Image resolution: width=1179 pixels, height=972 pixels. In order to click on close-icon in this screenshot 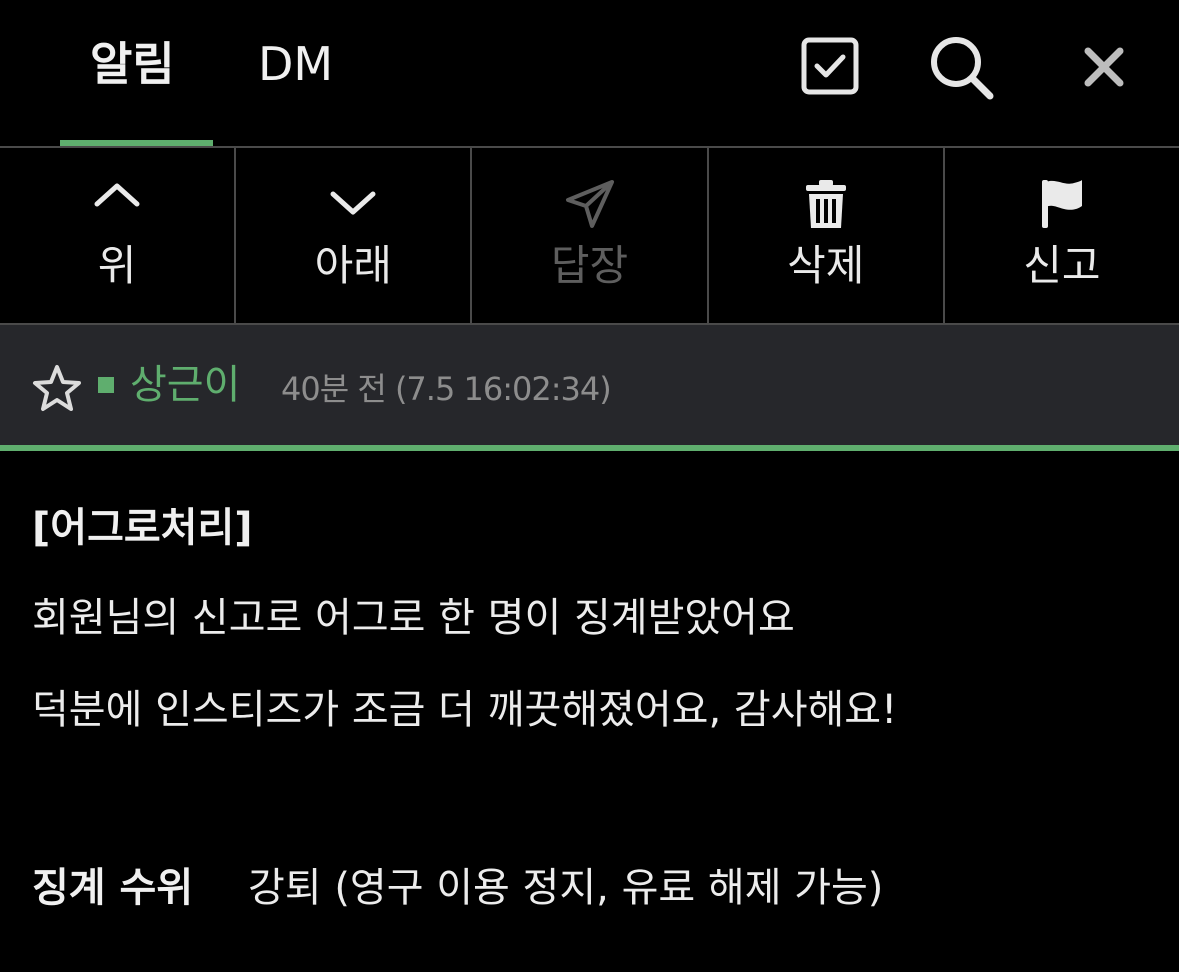, I will do `click(1104, 69)`.